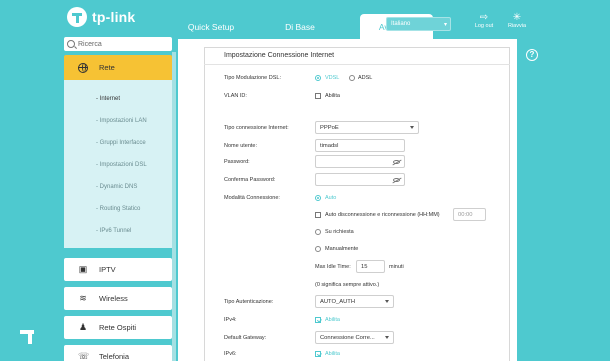 The image size is (610, 361). I want to click on sidebar-item-wireless: ≋ Wireless, so click(118, 298).